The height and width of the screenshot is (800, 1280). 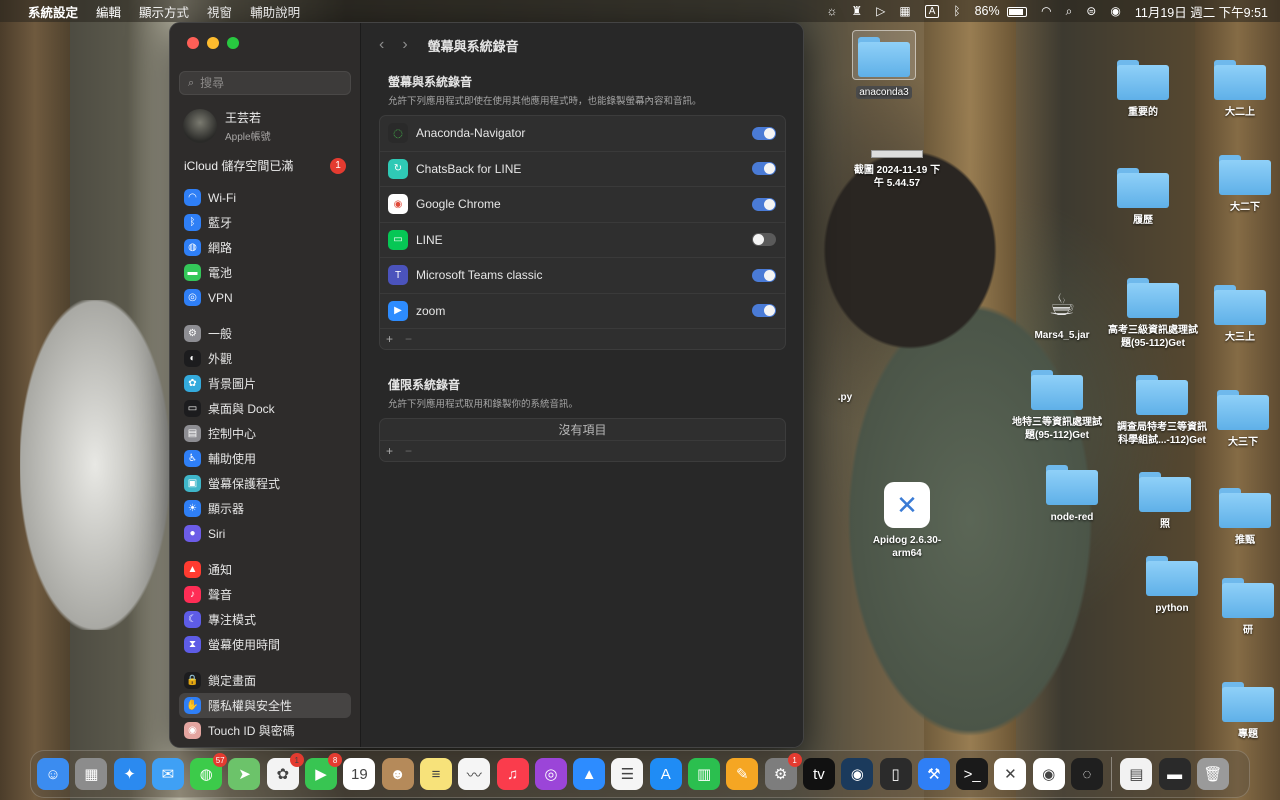 What do you see at coordinates (265, 358) in the screenshot?
I see `sidebar-item-appearance: ◐ 外觀` at bounding box center [265, 358].